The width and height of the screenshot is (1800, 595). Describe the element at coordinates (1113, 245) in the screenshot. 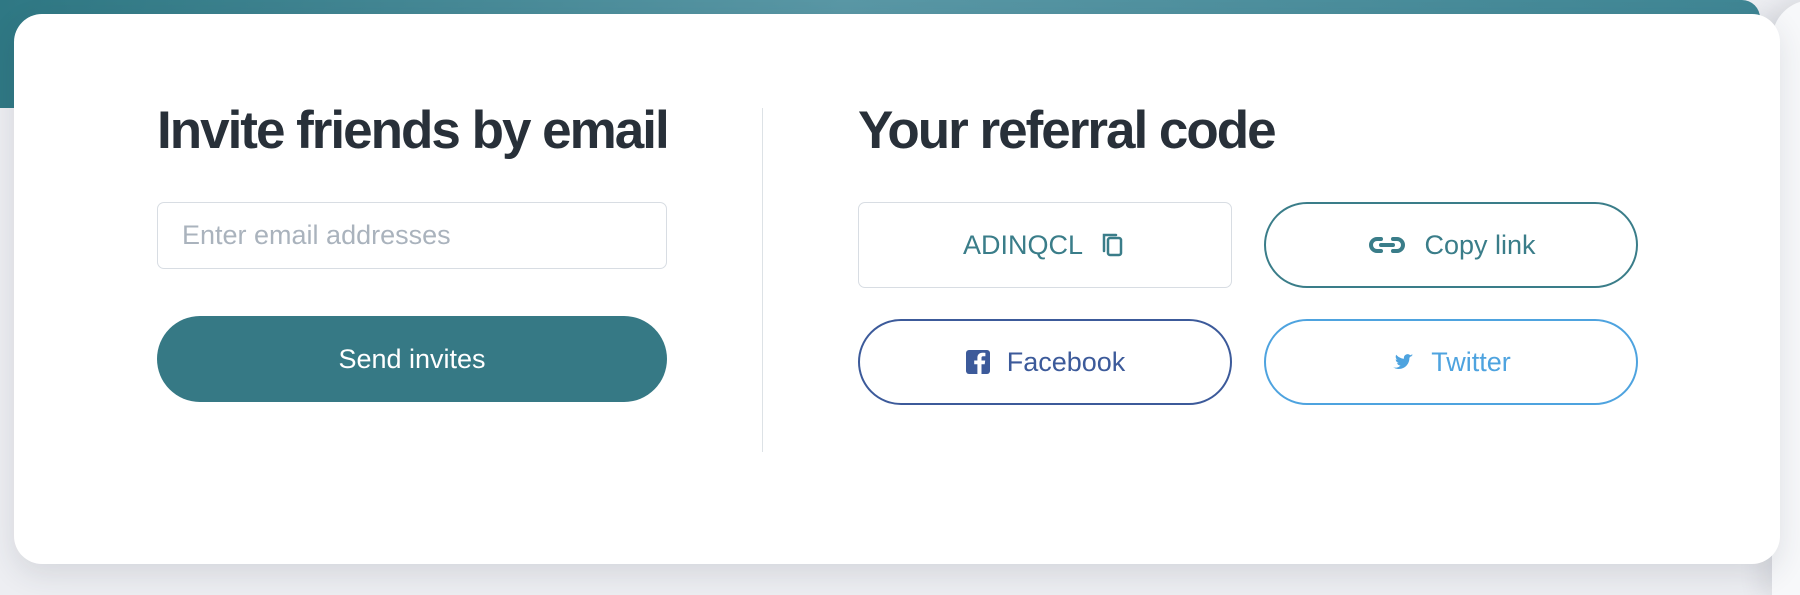

I see `copy-icon` at that location.